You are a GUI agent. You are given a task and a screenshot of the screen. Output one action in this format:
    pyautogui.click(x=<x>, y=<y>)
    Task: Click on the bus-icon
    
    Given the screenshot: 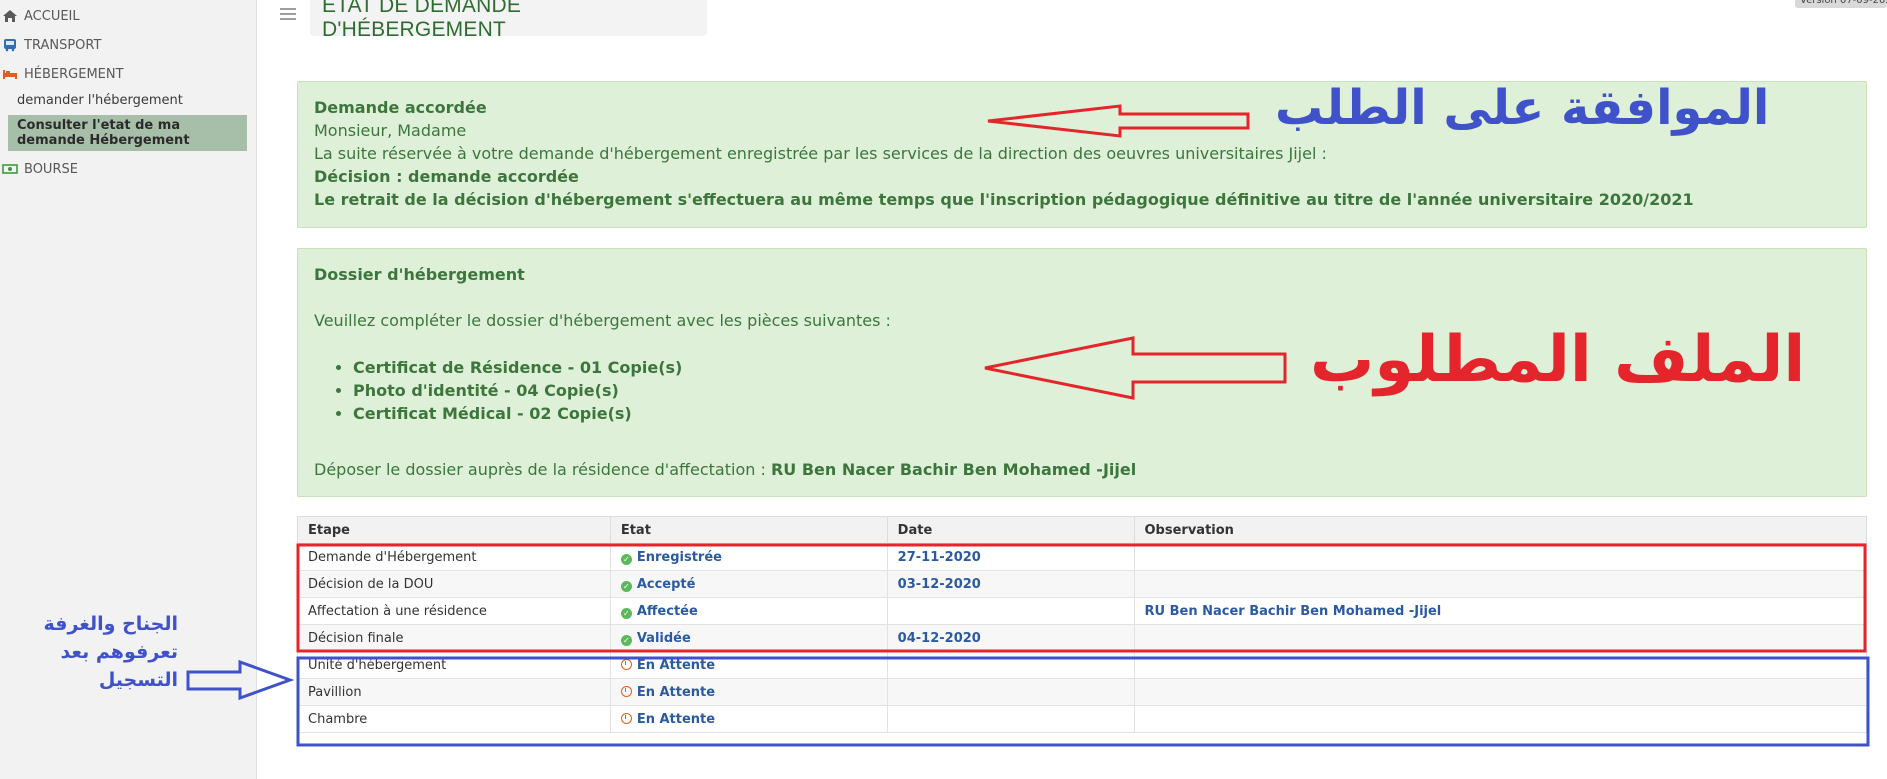 What is the action you would take?
    pyautogui.click(x=10, y=45)
    